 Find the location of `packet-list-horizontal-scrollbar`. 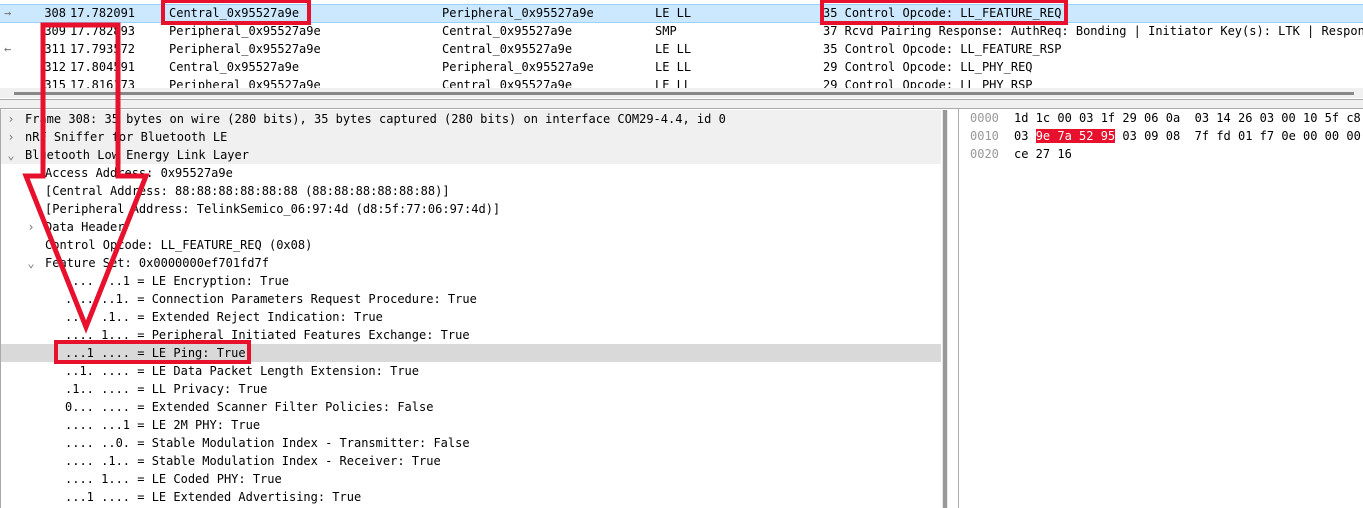

packet-list-horizontal-scrollbar is located at coordinates (681, 93).